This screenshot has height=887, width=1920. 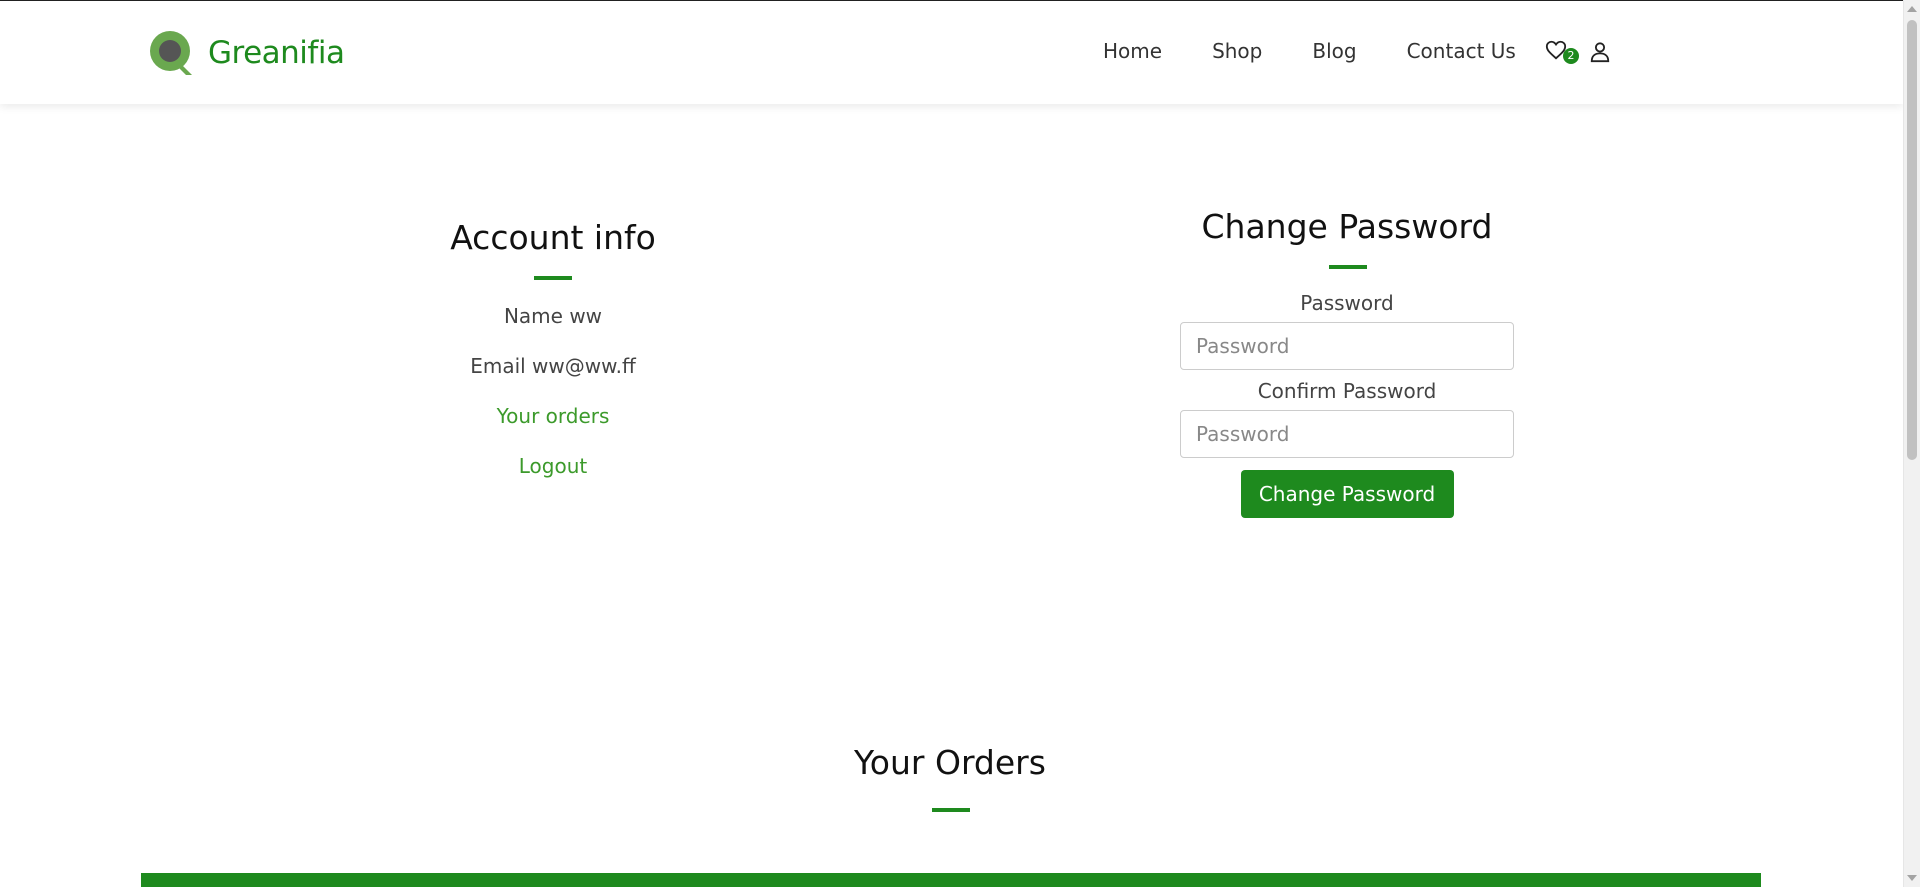 I want to click on scrollbar-thumb, so click(x=1912, y=240).